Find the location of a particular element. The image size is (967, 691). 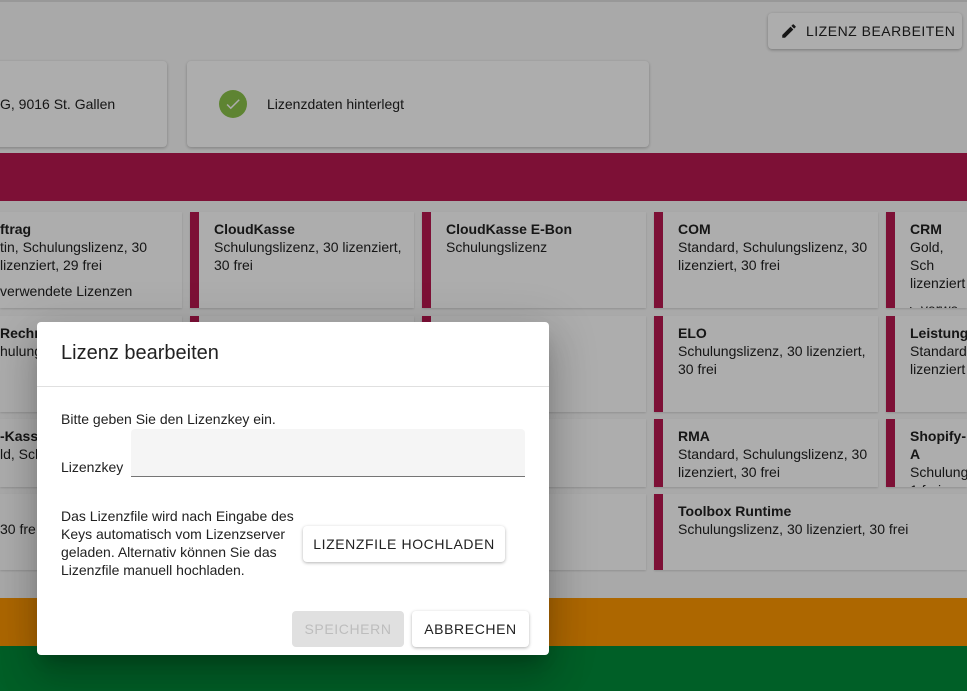

license-key-input is located at coordinates (328, 453).